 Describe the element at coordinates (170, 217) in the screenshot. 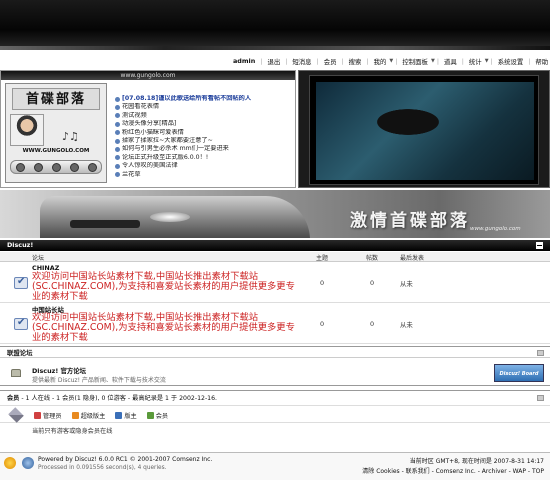

I see `car-headlight` at that location.